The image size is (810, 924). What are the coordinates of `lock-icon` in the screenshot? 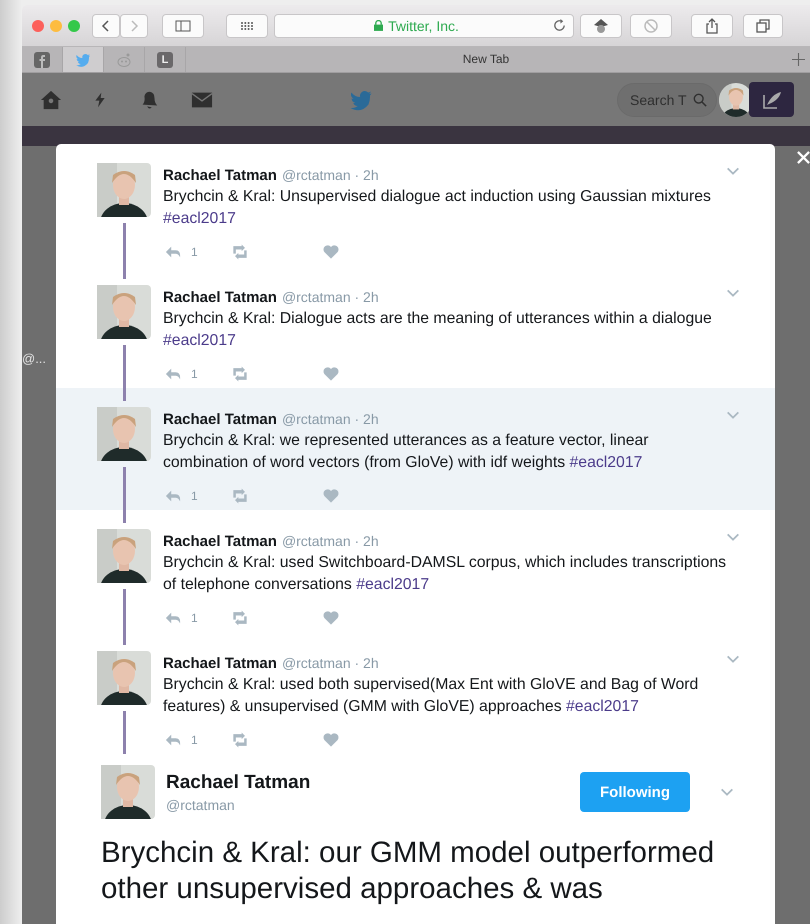 It's located at (379, 25).